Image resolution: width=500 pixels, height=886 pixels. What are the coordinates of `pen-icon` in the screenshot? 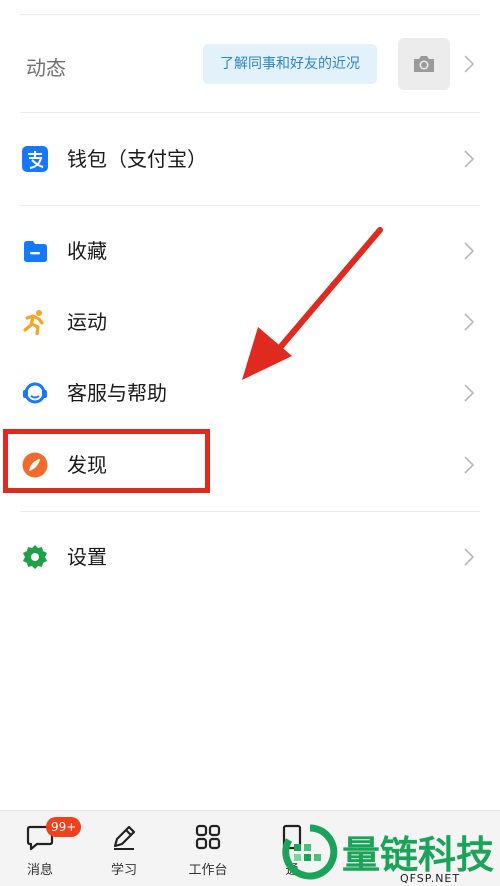 It's located at (124, 837).